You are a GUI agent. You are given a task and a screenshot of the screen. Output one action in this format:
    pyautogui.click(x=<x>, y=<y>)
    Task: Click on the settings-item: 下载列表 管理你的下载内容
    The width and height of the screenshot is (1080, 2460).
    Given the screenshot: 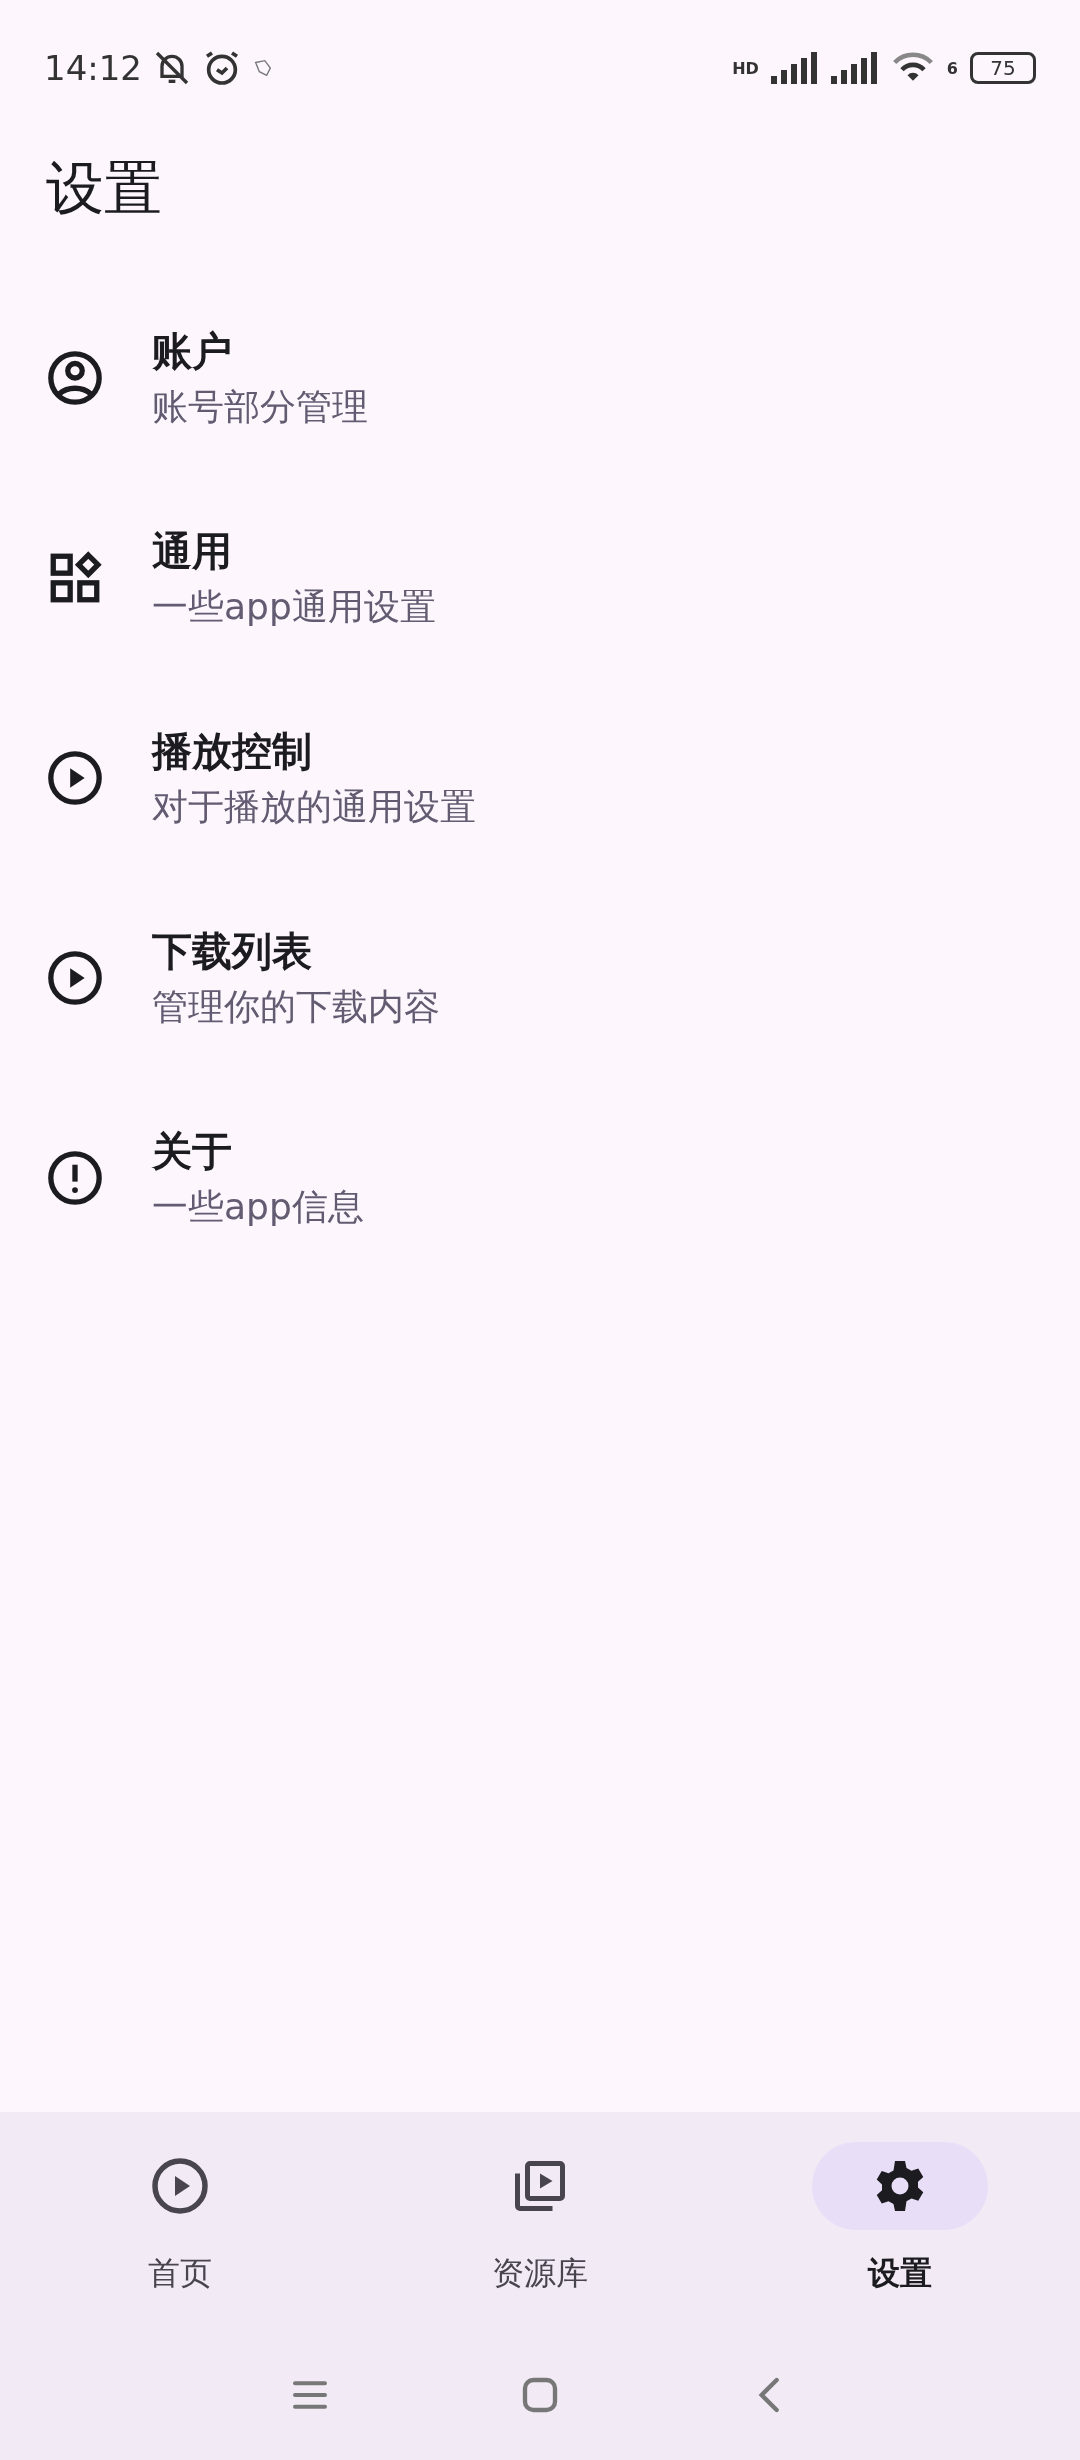 What is the action you would take?
    pyautogui.click(x=540, y=978)
    